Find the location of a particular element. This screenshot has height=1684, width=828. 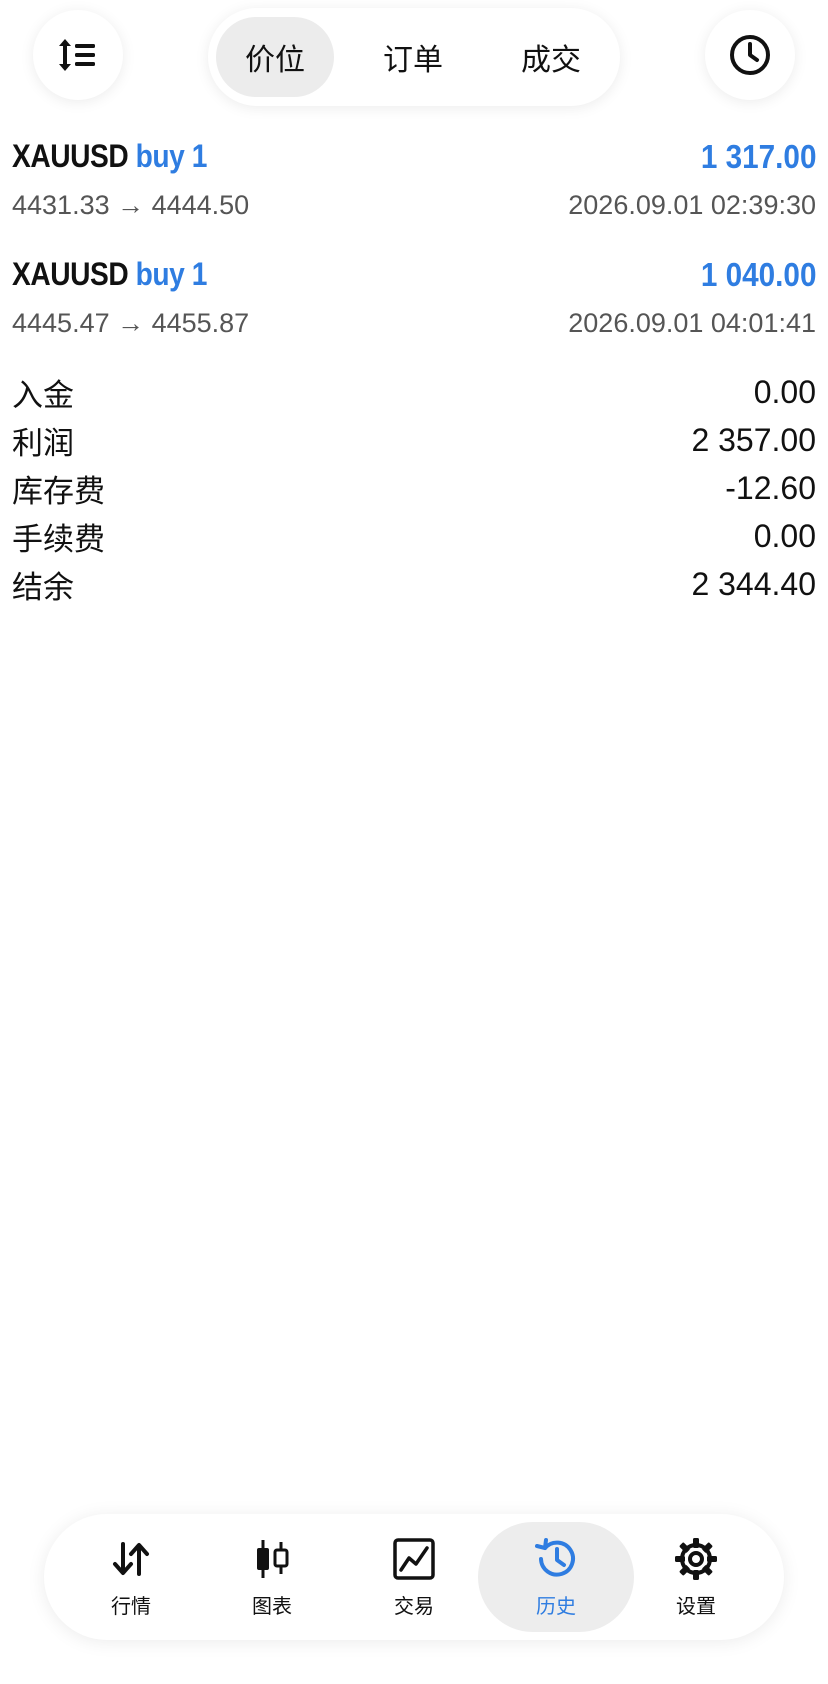

summary-row-swap: 库存费 -12.60 is located at coordinates (414, 488).